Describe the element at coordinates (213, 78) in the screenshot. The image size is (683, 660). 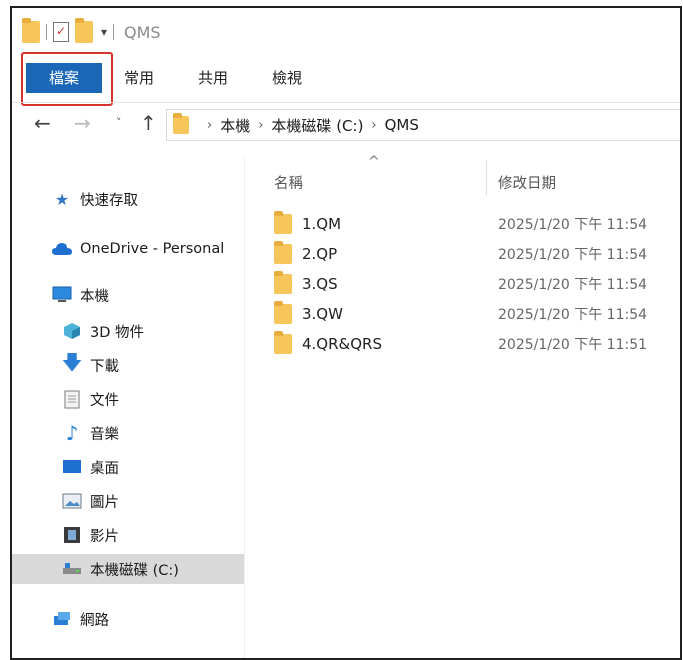
I see `tab-share: 共用` at that location.